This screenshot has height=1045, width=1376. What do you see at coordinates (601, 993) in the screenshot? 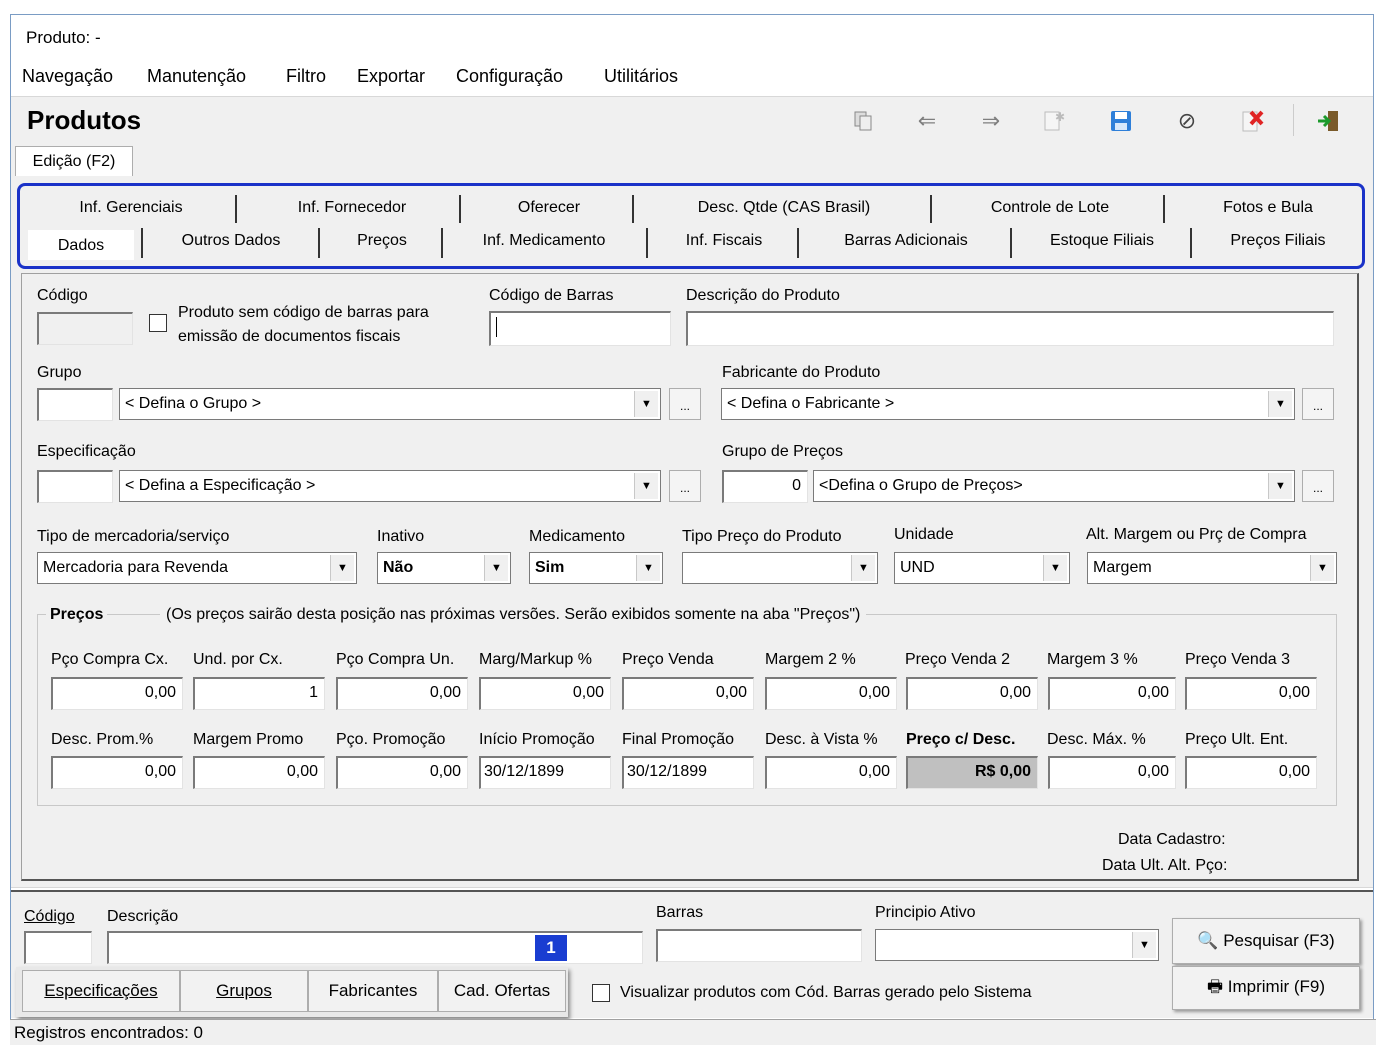
I see `visualizar-checkbox` at bounding box center [601, 993].